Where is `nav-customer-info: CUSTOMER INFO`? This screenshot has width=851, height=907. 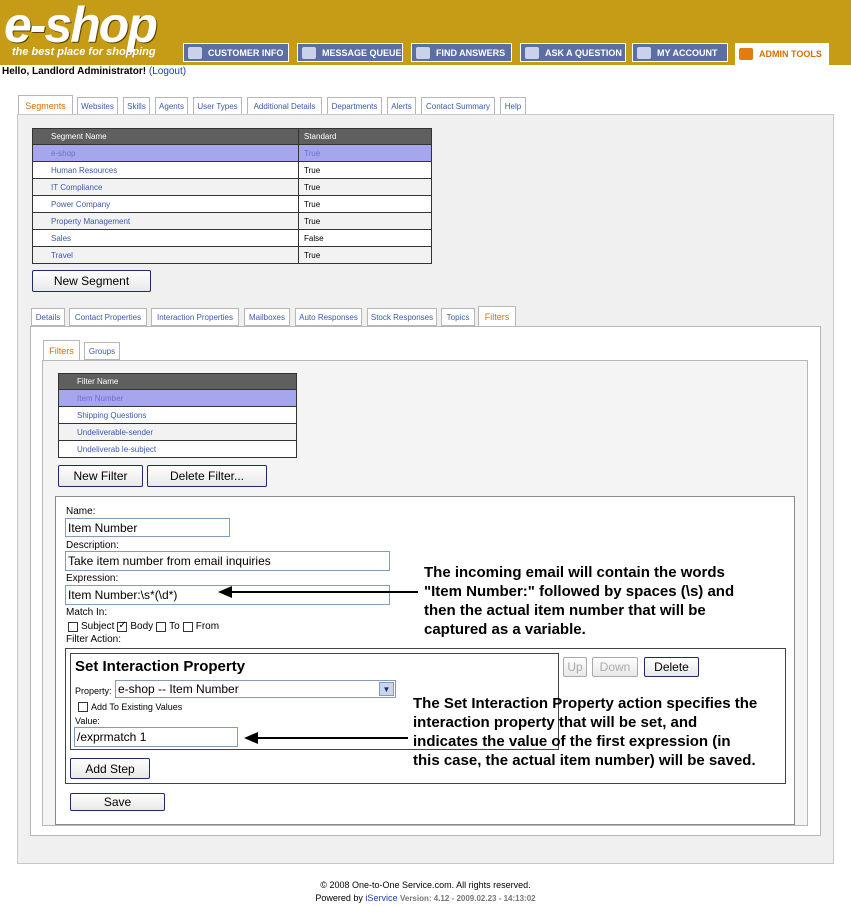 nav-customer-info: CUSTOMER INFO is located at coordinates (236, 52).